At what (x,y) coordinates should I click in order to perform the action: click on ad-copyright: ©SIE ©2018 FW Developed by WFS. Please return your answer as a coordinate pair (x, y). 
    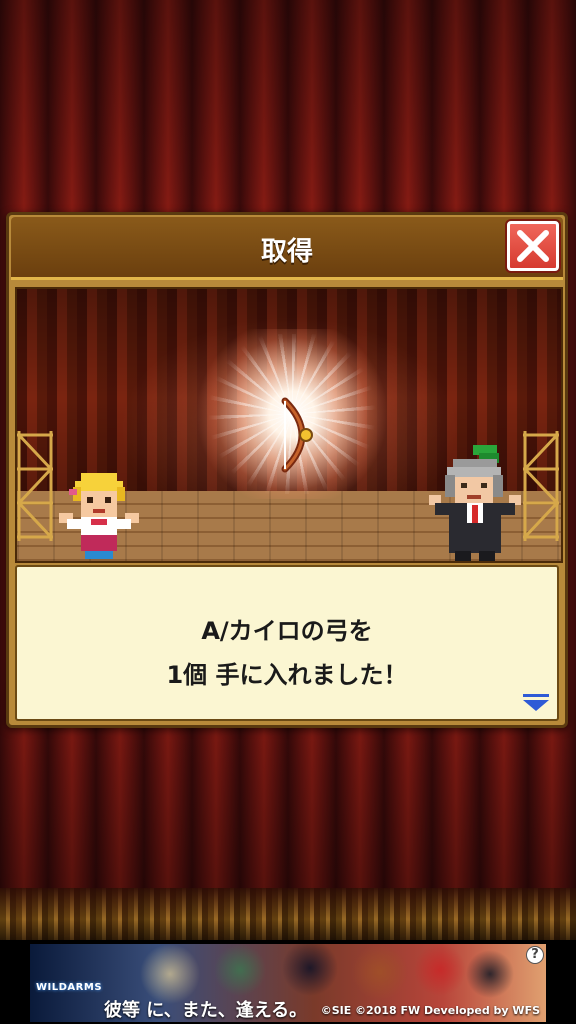
    Looking at the image, I should click on (430, 1010).